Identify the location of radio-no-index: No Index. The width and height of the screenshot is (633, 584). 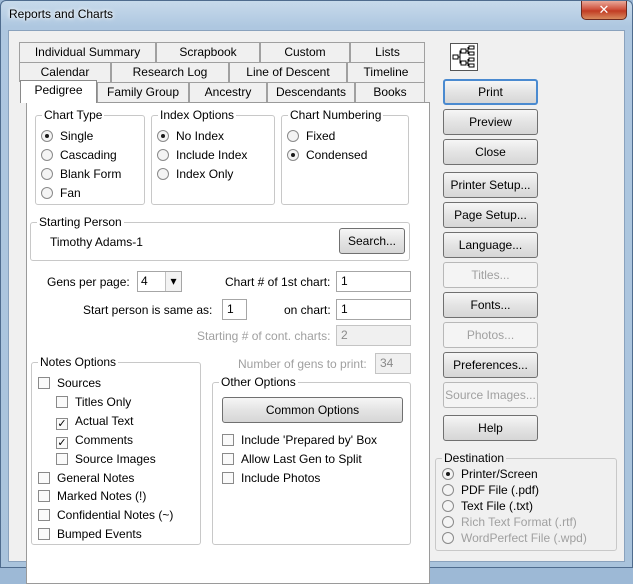
(190, 136).